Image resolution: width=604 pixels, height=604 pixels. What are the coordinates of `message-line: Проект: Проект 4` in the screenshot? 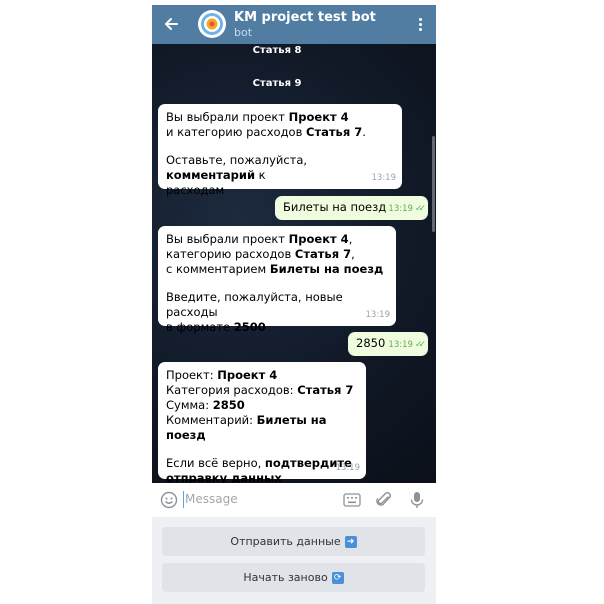 It's located at (222, 375).